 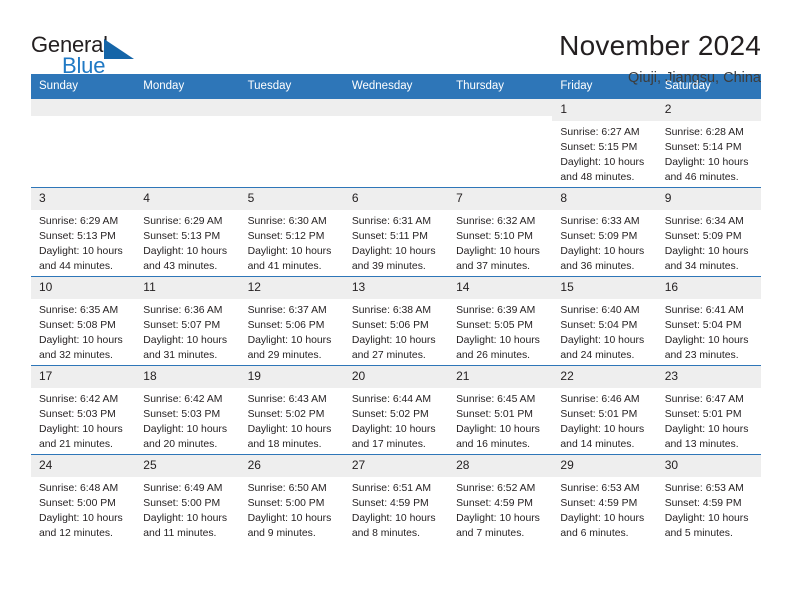 What do you see at coordinates (391, 488) in the screenshot?
I see `sunrise-text: Sunrise: 6:51 AM` at bounding box center [391, 488].